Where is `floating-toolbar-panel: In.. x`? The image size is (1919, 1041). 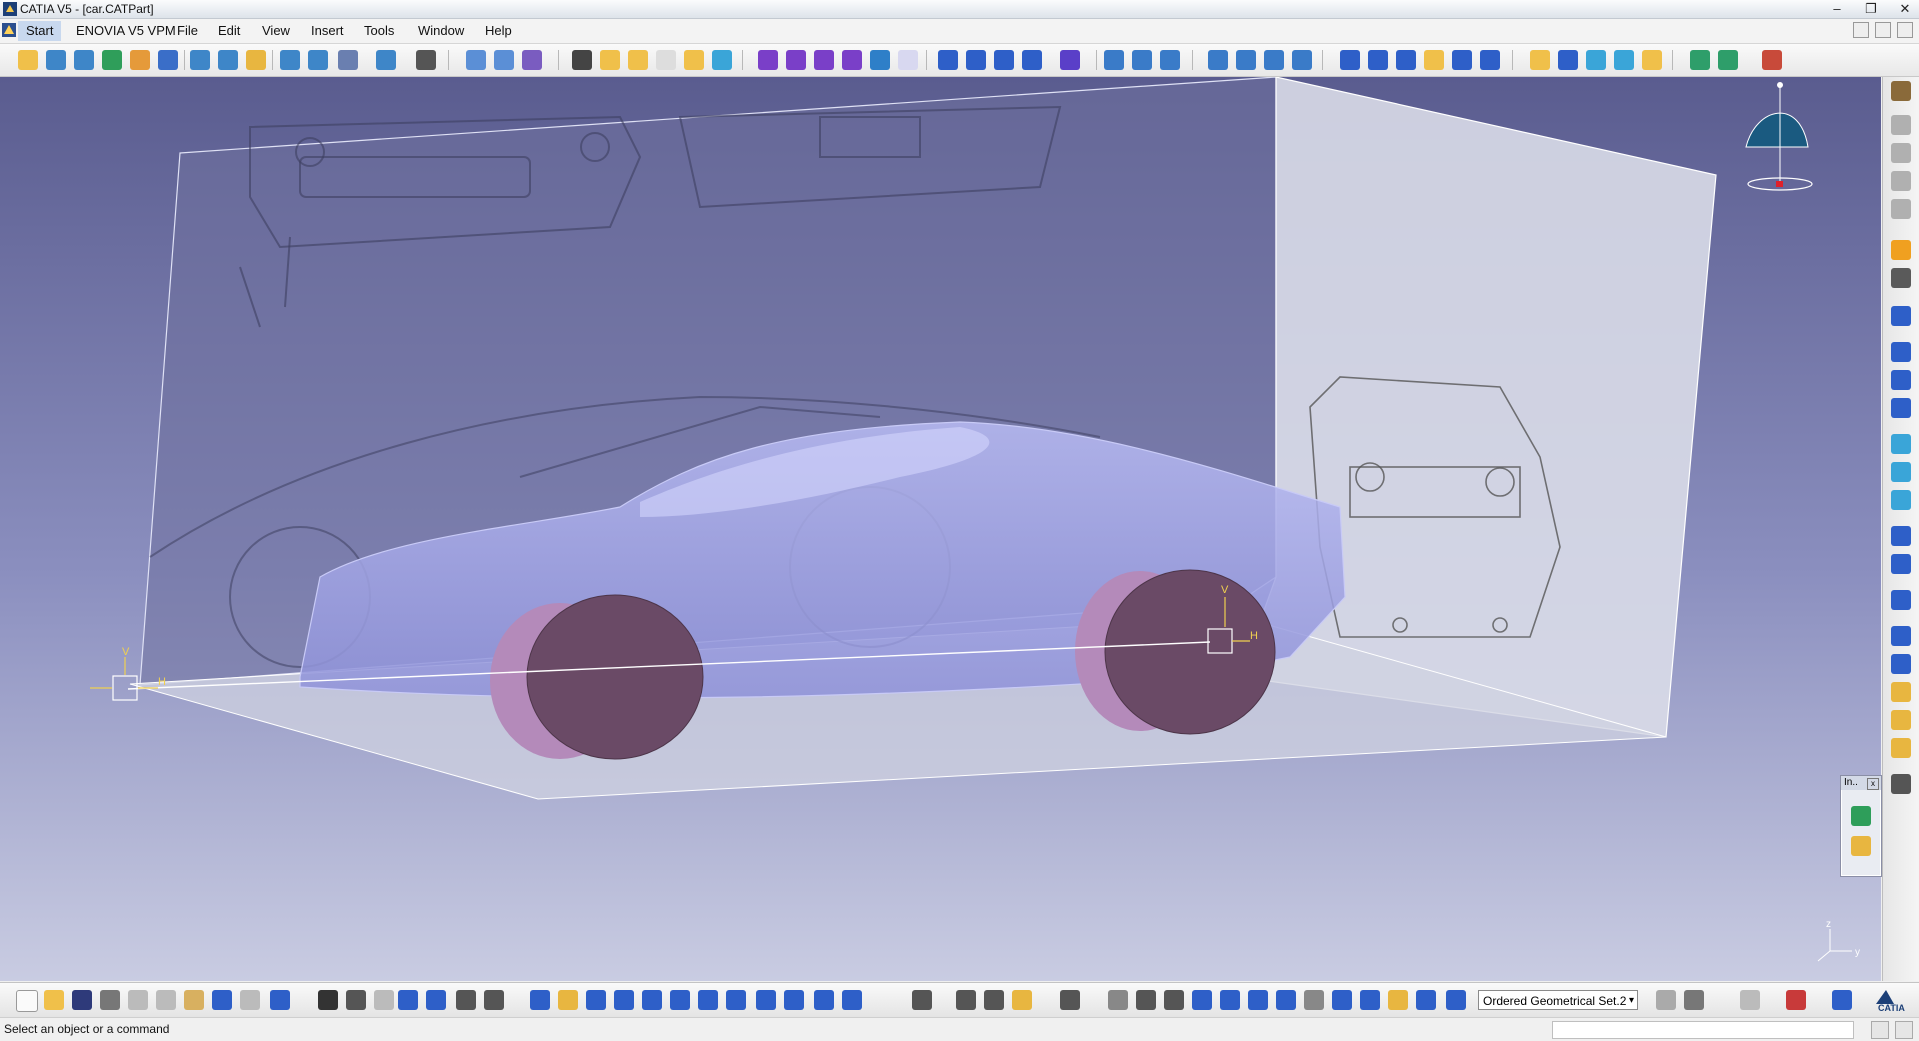 floating-toolbar-panel: In.. x is located at coordinates (1861, 826).